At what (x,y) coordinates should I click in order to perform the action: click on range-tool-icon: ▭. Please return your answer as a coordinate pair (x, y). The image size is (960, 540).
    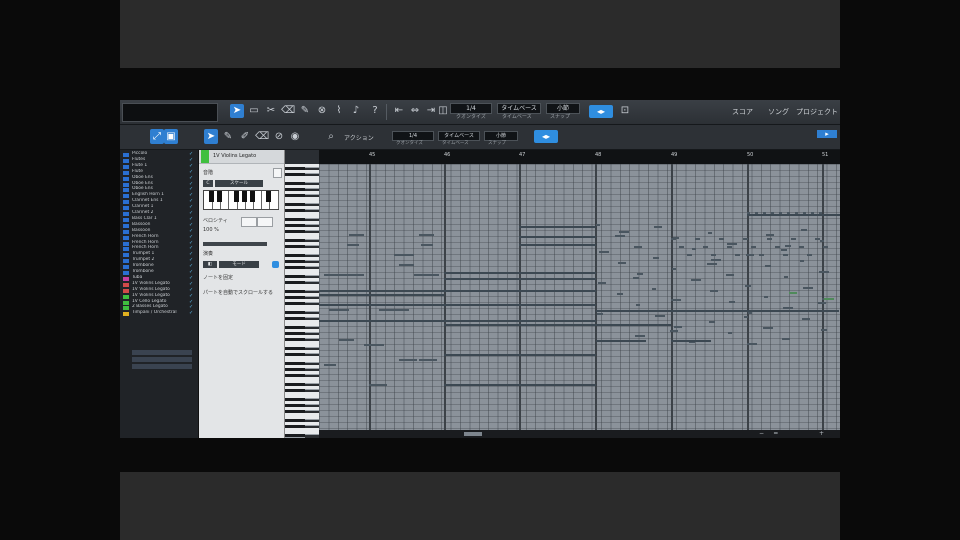
    Looking at the image, I should click on (254, 111).